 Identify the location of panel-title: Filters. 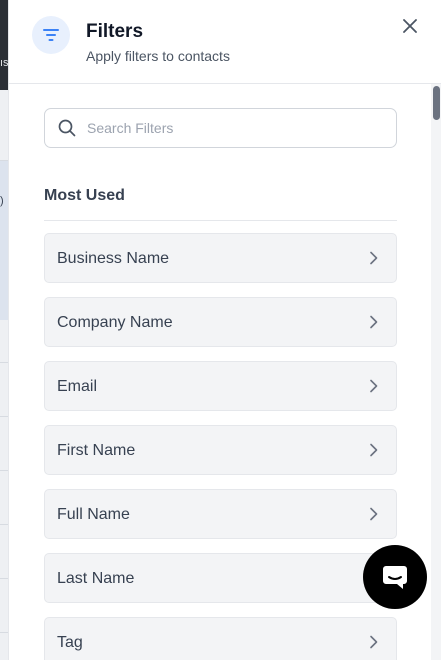
(115, 31).